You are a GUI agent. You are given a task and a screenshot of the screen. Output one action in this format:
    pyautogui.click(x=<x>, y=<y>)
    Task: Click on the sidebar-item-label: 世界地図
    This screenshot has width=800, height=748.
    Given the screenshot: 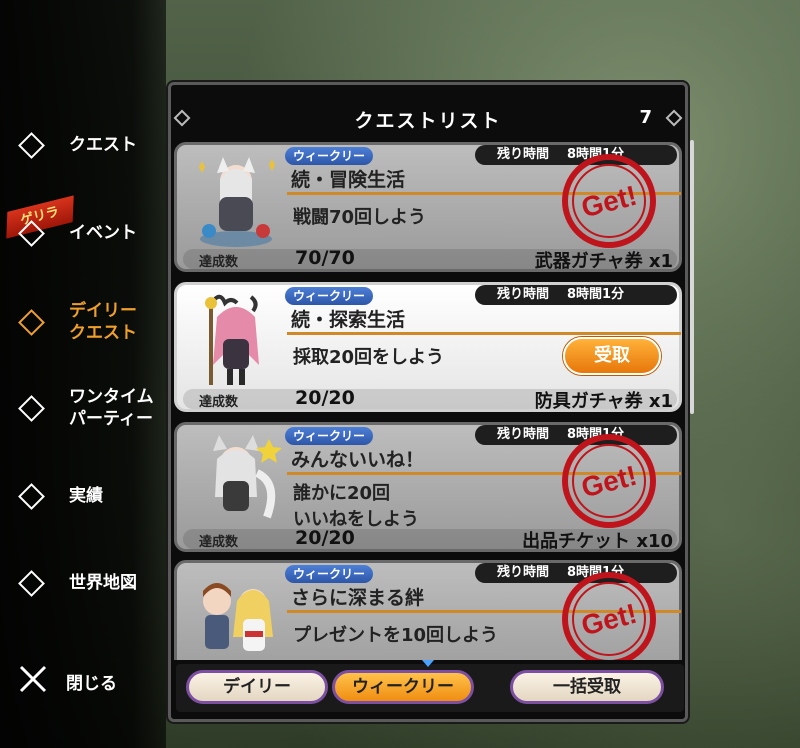 What is the action you would take?
    pyautogui.click(x=103, y=583)
    